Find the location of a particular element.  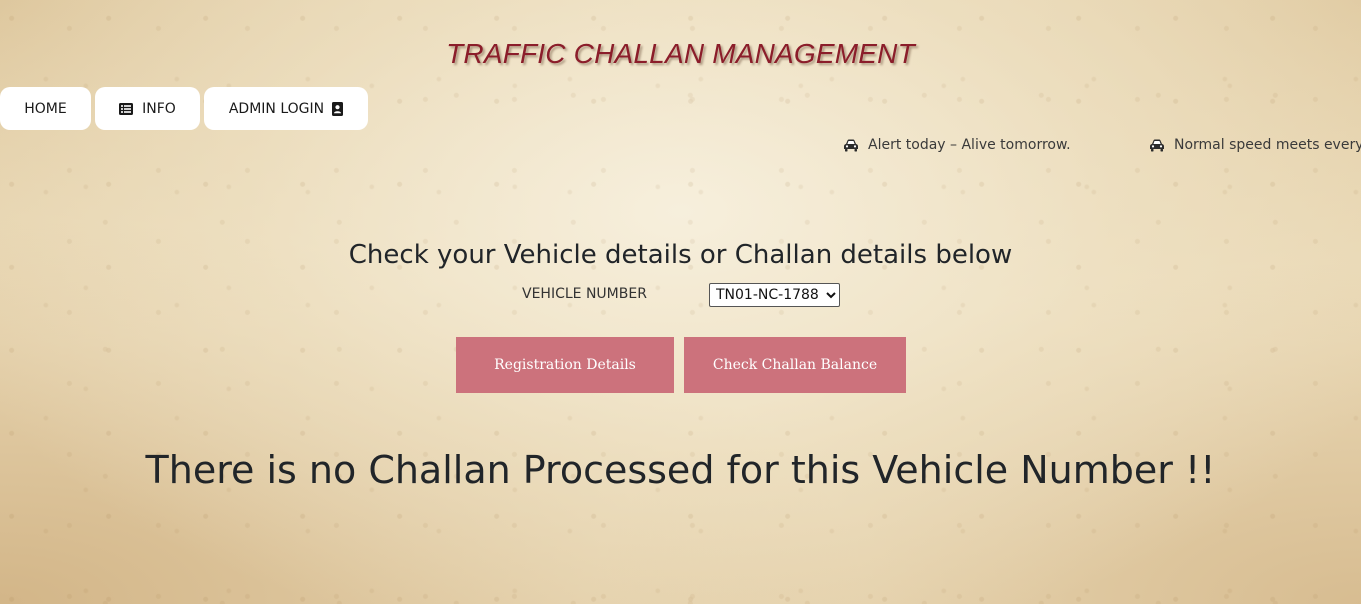

nav-info-label: INFO is located at coordinates (159, 108).